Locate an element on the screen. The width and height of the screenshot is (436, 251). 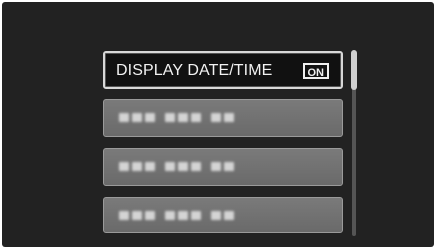
menu-item-label: DISPLAY DATE/TIME is located at coordinates (194, 70).